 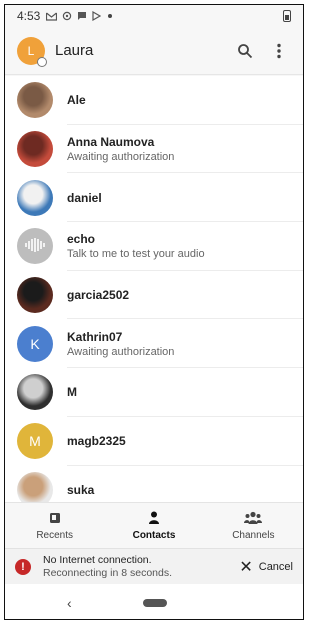 I want to click on contact-name: M, so click(x=72, y=392).